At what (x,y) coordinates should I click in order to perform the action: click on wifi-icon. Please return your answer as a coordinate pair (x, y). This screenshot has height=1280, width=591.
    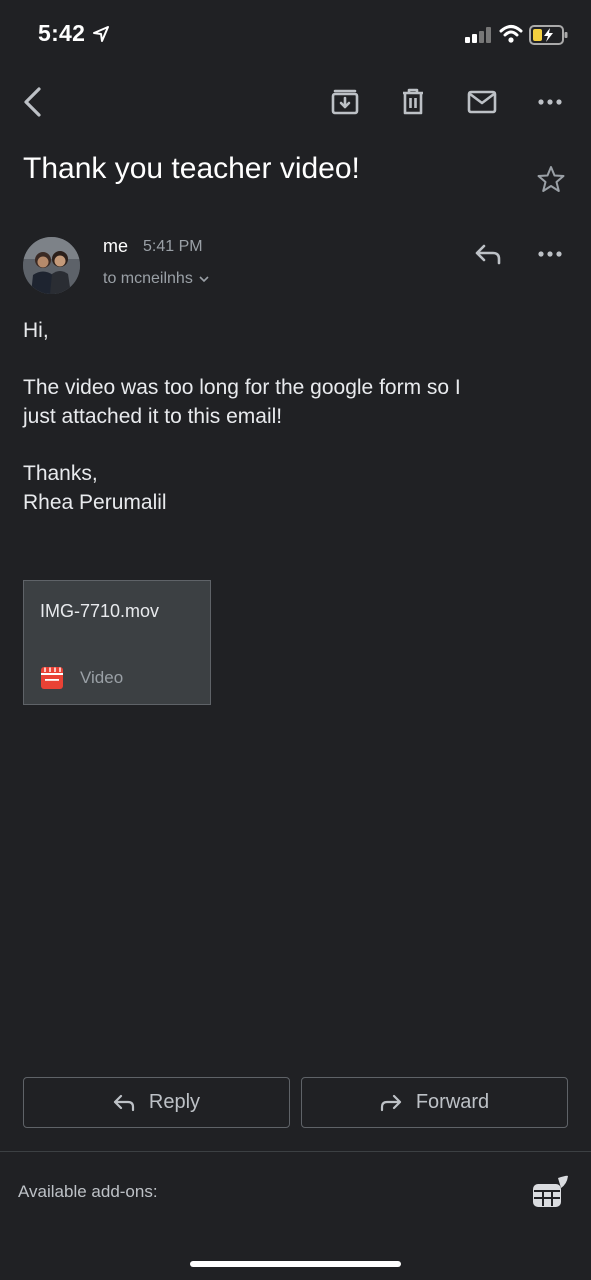
    Looking at the image, I should click on (511, 34).